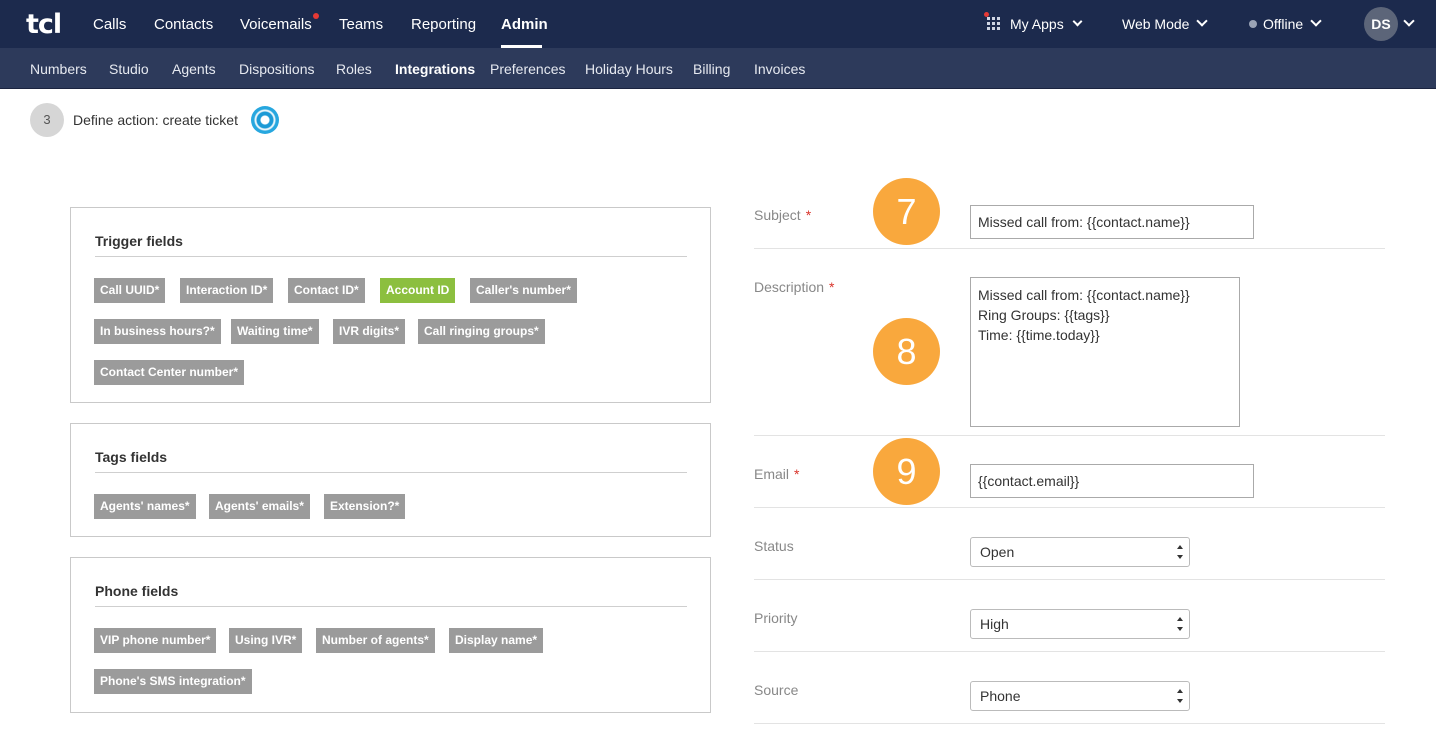  Describe the element at coordinates (906, 351) in the screenshot. I see `callout-badge-8: 8` at that location.